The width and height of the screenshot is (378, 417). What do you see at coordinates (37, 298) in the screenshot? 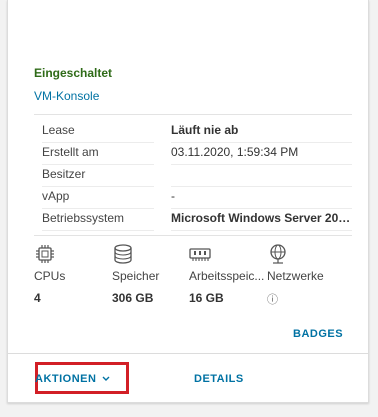
I see `metric-value: 4` at bounding box center [37, 298].